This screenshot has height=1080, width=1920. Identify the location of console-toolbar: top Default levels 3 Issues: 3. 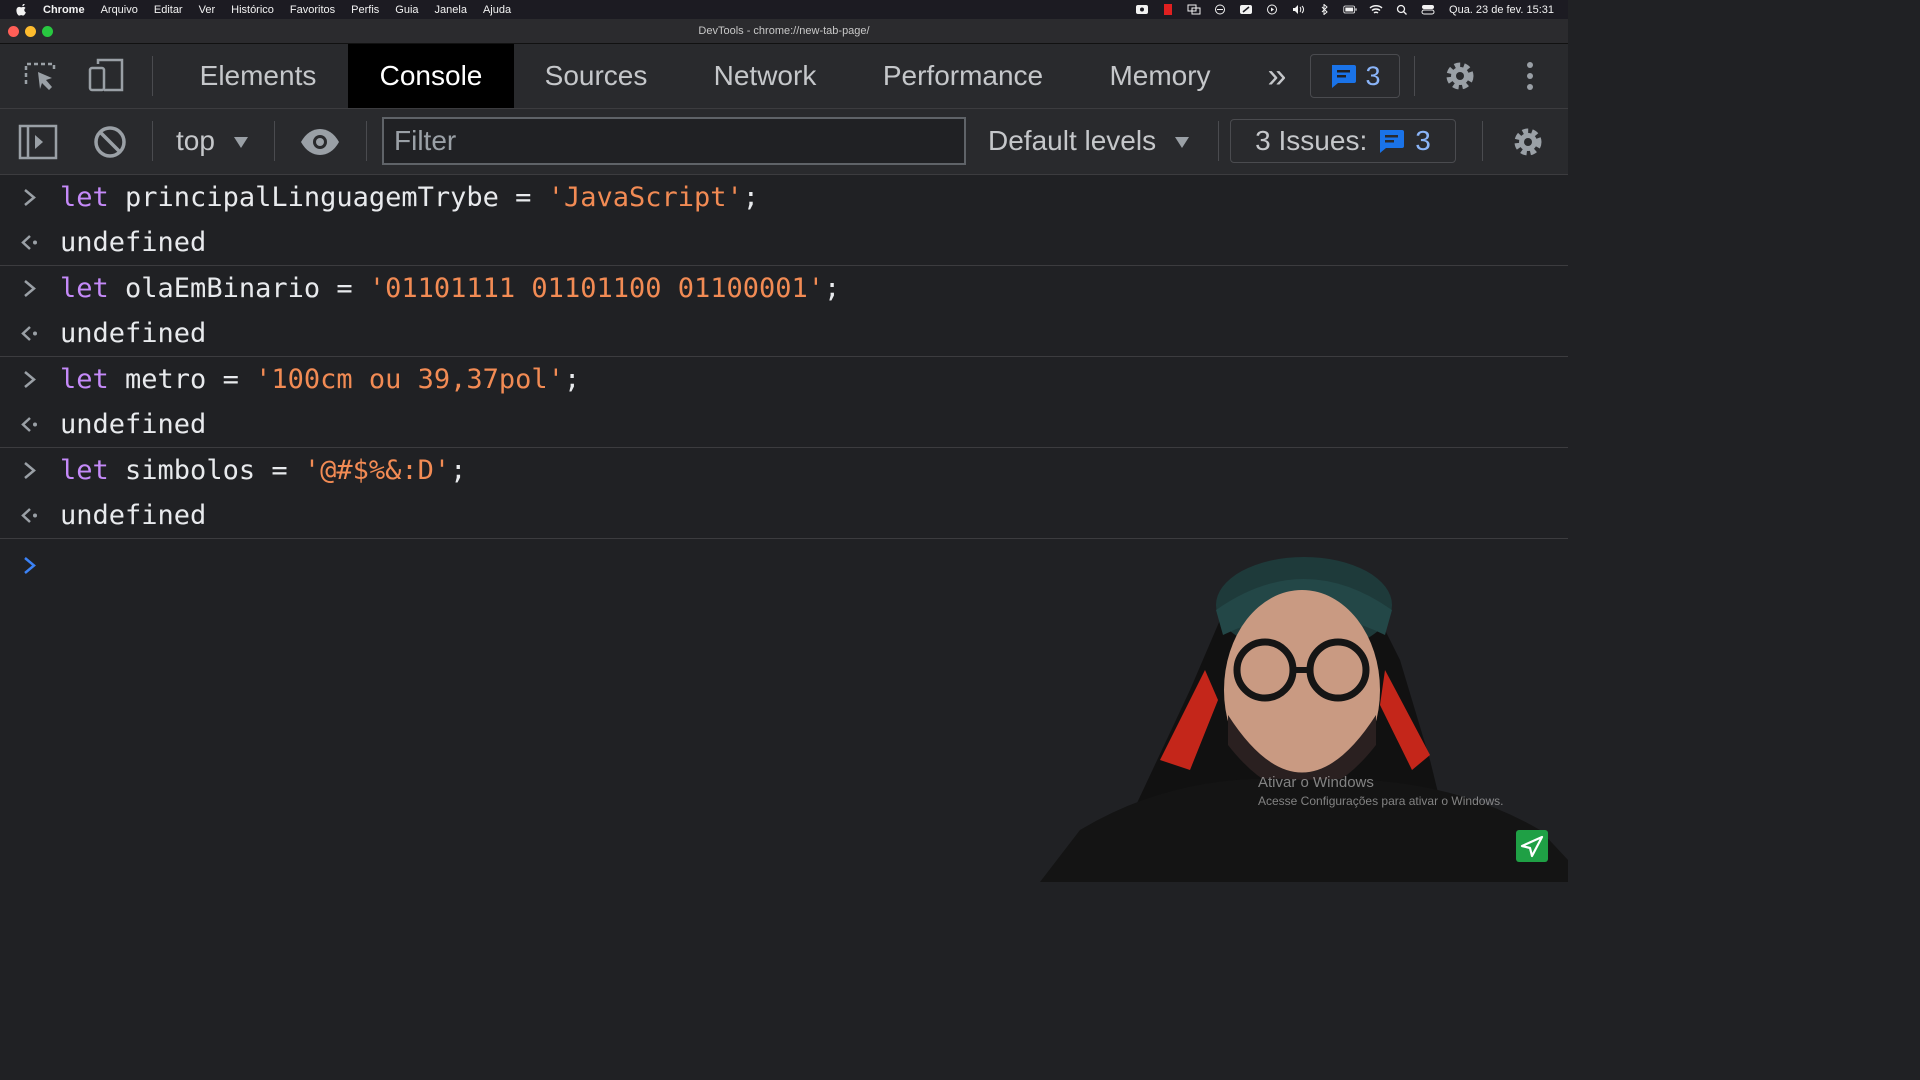
(784, 142).